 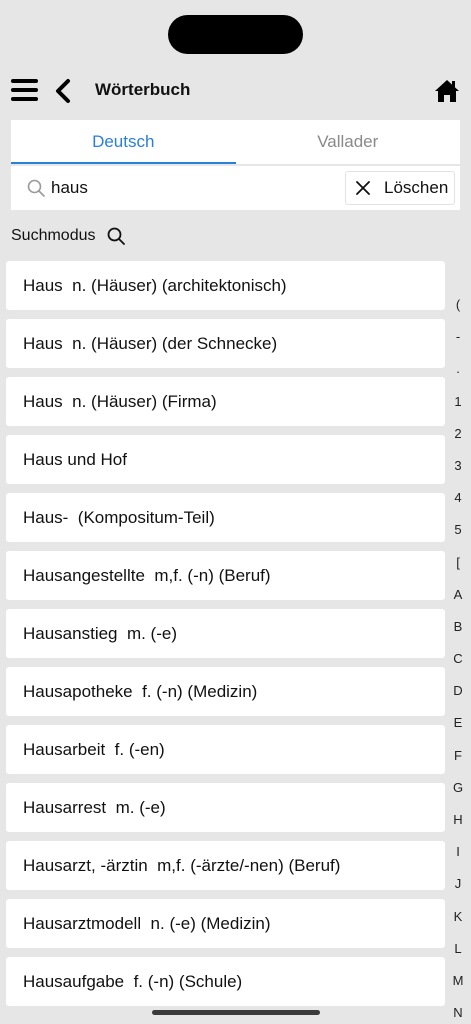 What do you see at coordinates (225, 517) in the screenshot?
I see `list-item: Haus- (Kompositum-Teil)` at bounding box center [225, 517].